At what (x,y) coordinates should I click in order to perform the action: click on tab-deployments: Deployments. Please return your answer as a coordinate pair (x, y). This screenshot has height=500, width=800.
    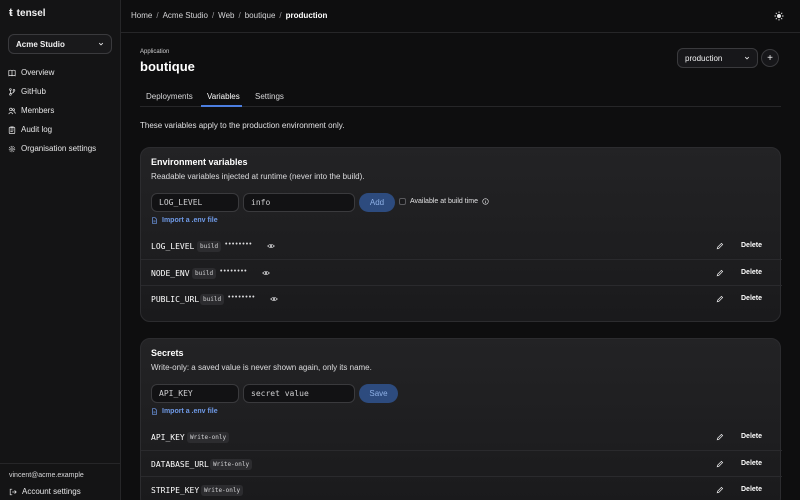
    Looking at the image, I should click on (169, 96).